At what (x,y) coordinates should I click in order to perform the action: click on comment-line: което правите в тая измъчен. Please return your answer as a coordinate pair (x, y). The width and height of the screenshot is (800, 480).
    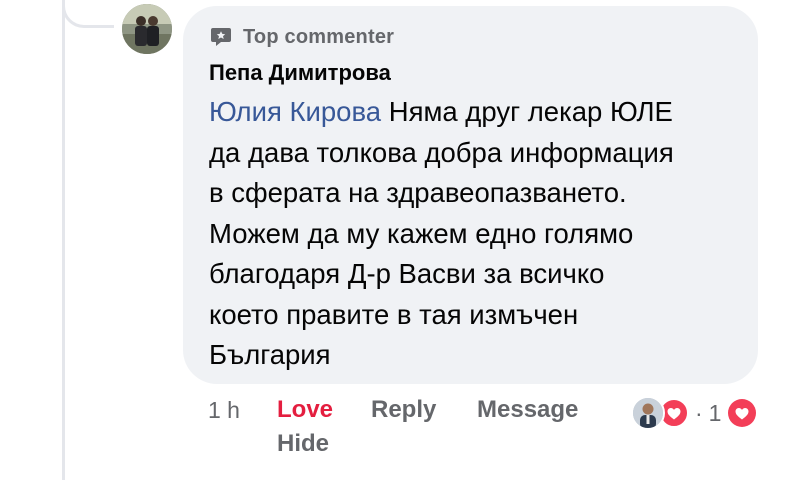
    Looking at the image, I should click on (394, 314).